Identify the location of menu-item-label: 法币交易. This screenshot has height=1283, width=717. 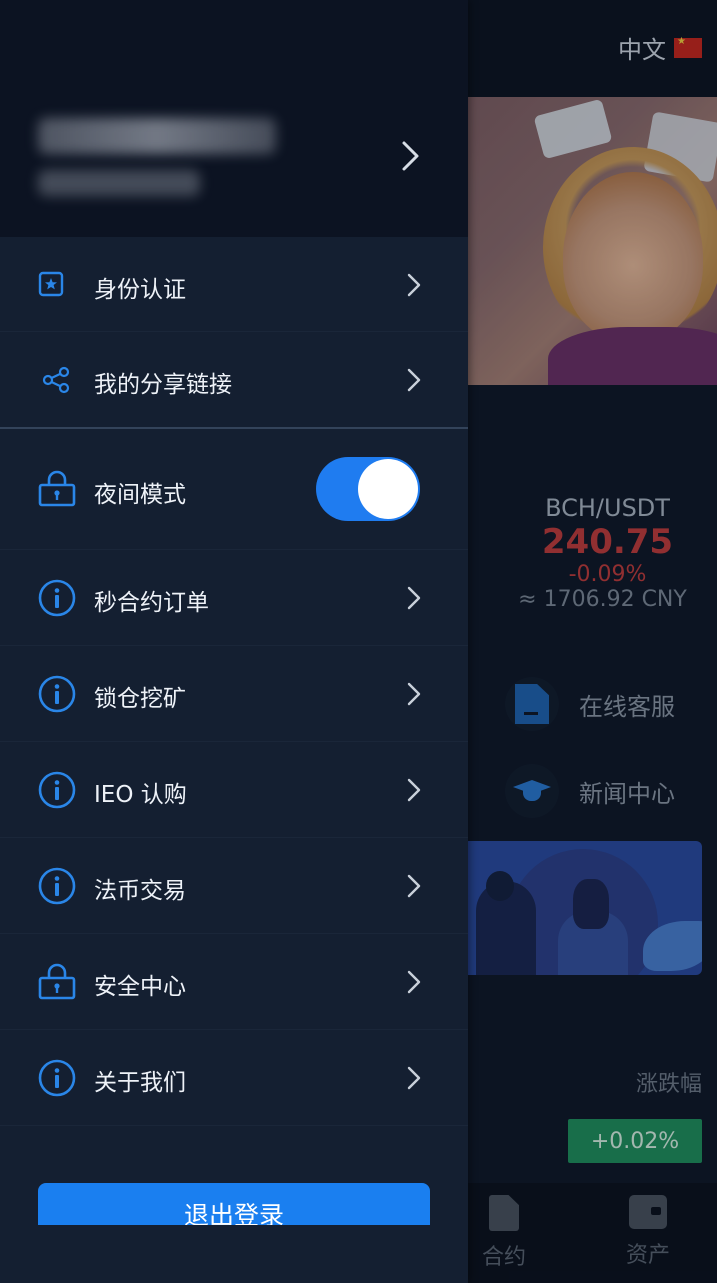
(140, 891).